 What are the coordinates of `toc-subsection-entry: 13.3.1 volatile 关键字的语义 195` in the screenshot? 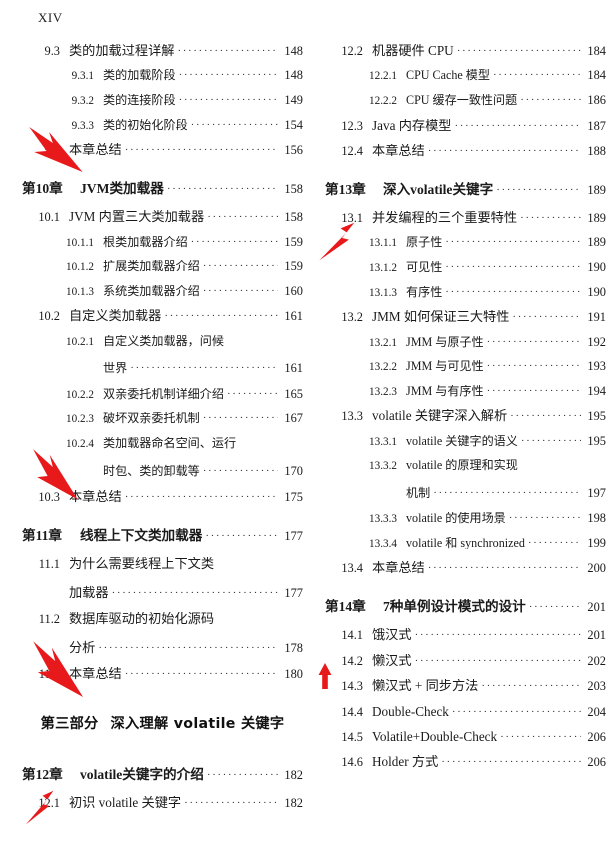 It's located at (465, 441).